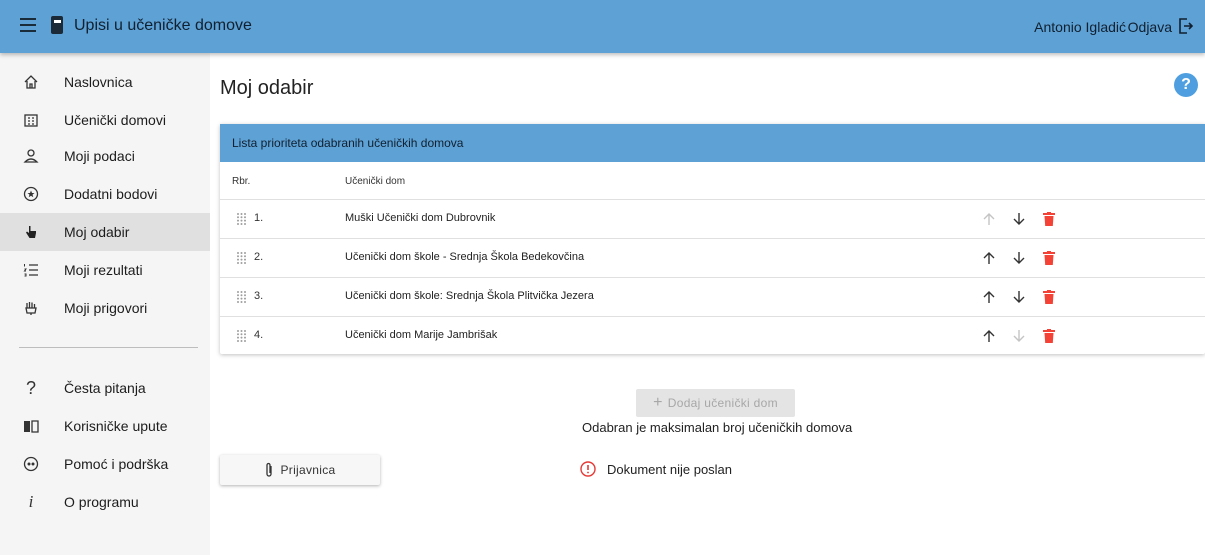 The image size is (1205, 555). I want to click on sidebar-item-label: Moji rezultati, so click(103, 270).